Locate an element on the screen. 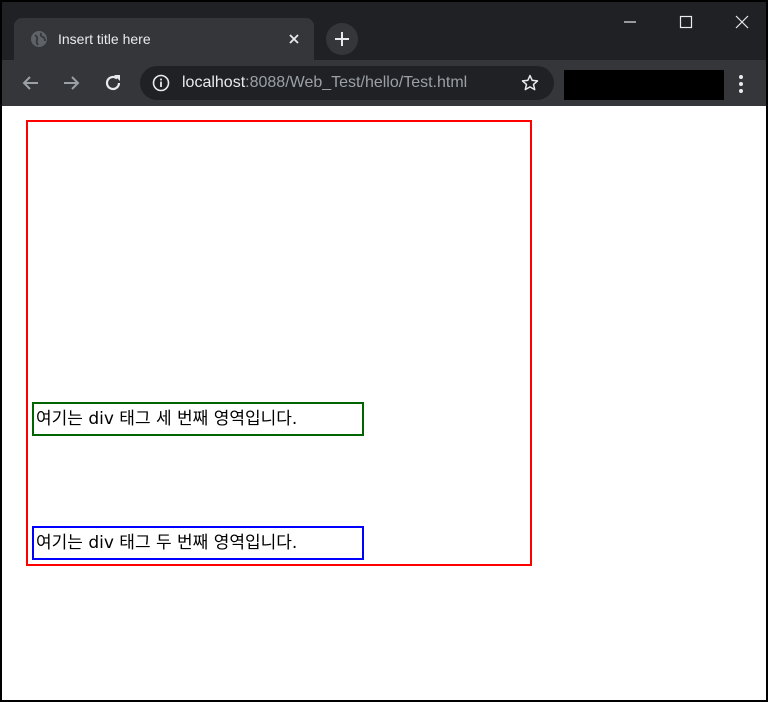 The height and width of the screenshot is (702, 768). url-host: localhost is located at coordinates (214, 82).